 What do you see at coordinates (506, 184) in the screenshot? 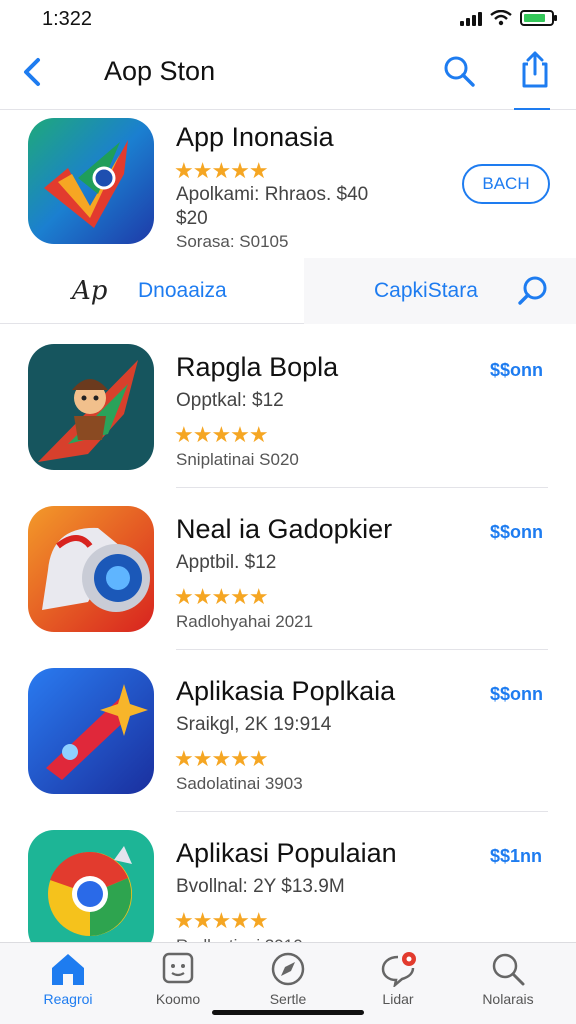
I see `get-button: BACH` at bounding box center [506, 184].